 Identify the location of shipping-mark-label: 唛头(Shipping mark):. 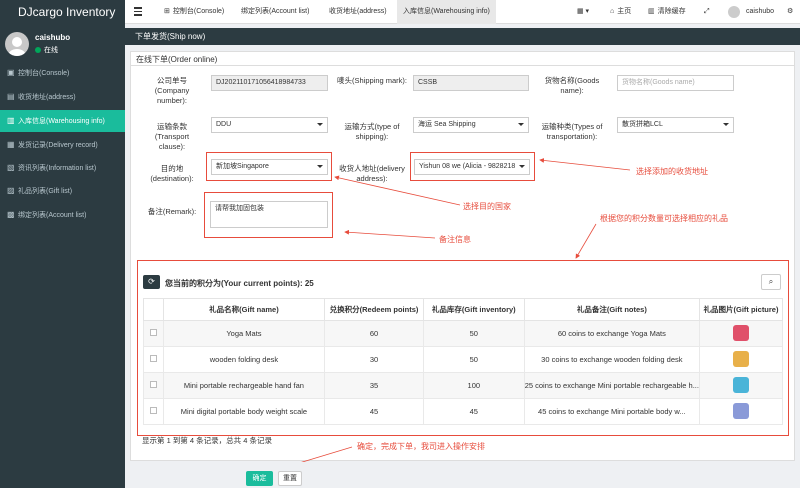
(372, 80).